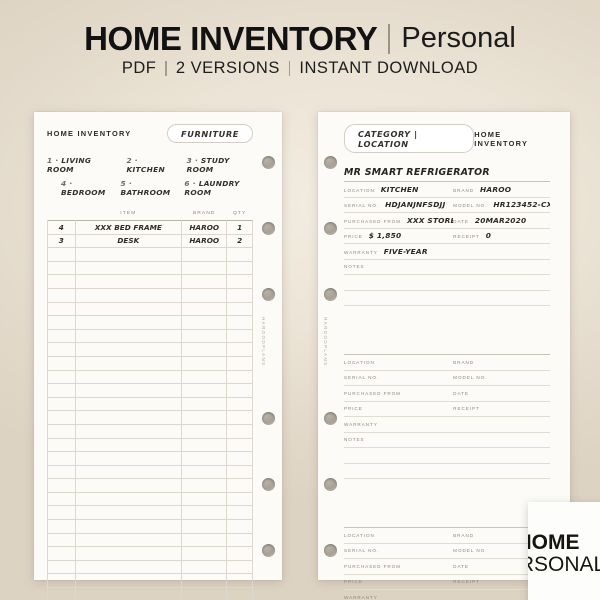 The width and height of the screenshot is (600, 600). What do you see at coordinates (398, 235) in the screenshot?
I see `field-price: PRICE $ 1,850` at bounding box center [398, 235].